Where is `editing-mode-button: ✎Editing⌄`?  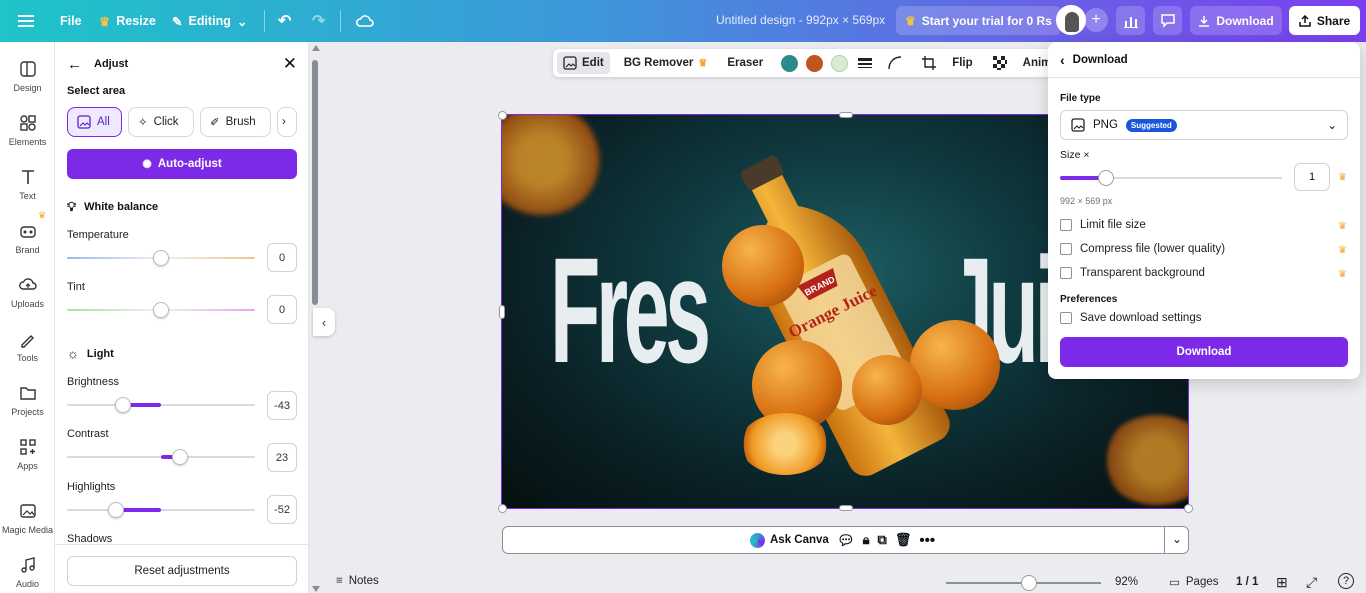
editing-mode-button: ✎Editing⌄ is located at coordinates (209, 21).